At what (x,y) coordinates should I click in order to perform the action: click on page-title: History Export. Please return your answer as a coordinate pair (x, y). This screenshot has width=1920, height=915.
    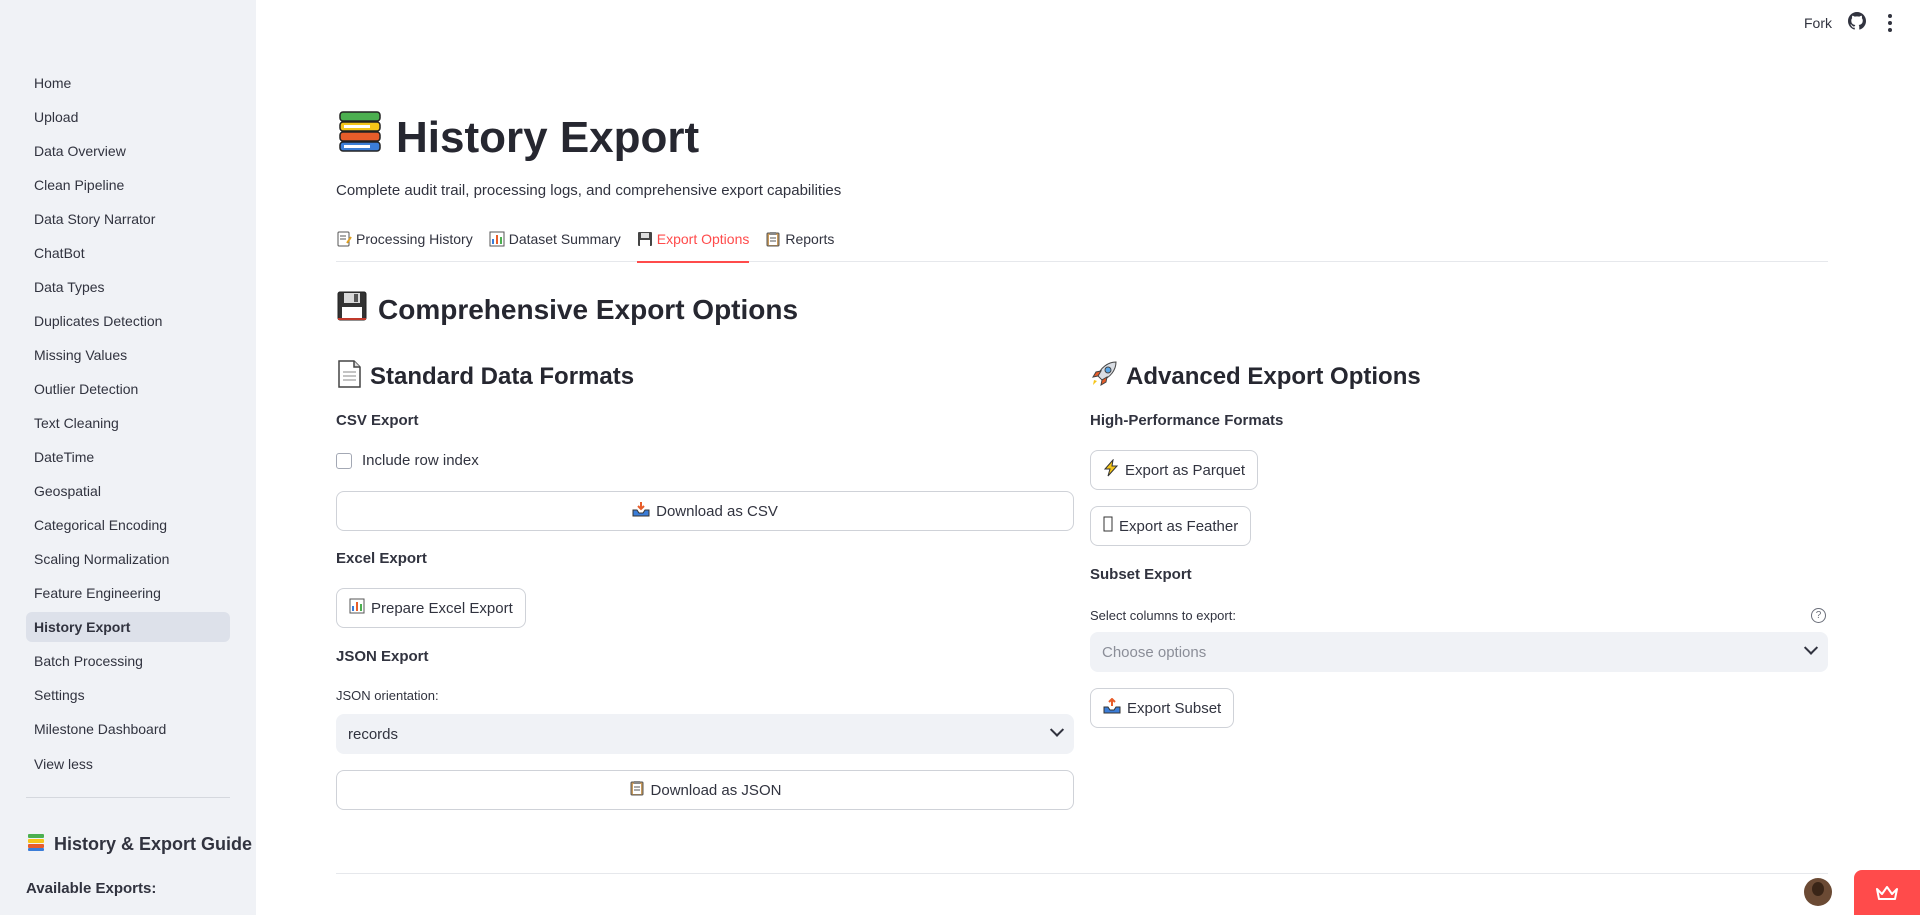
    Looking at the image, I should click on (517, 137).